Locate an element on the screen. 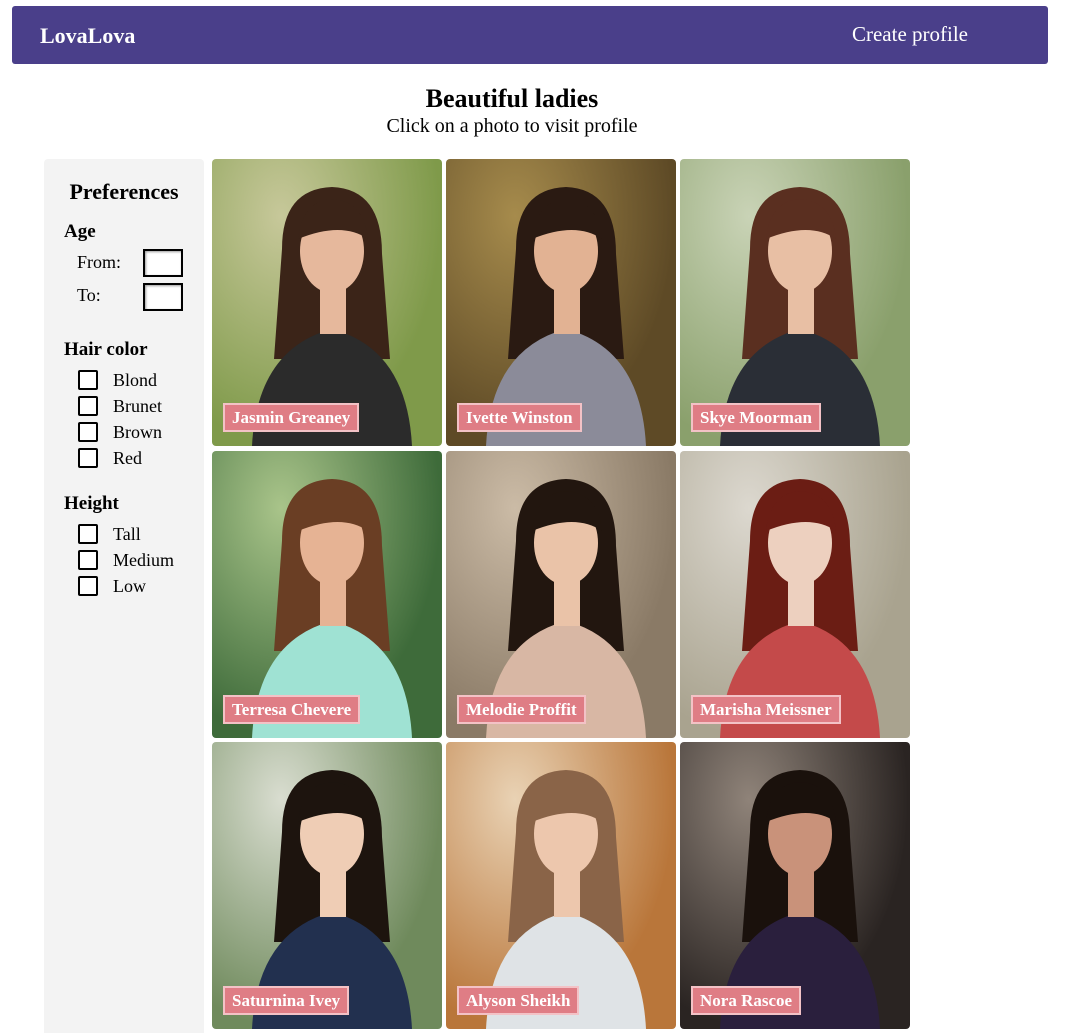 Image resolution: width=1066 pixels, height=1033 pixels. profile-name-tag: Melodie Proffit is located at coordinates (521, 709).